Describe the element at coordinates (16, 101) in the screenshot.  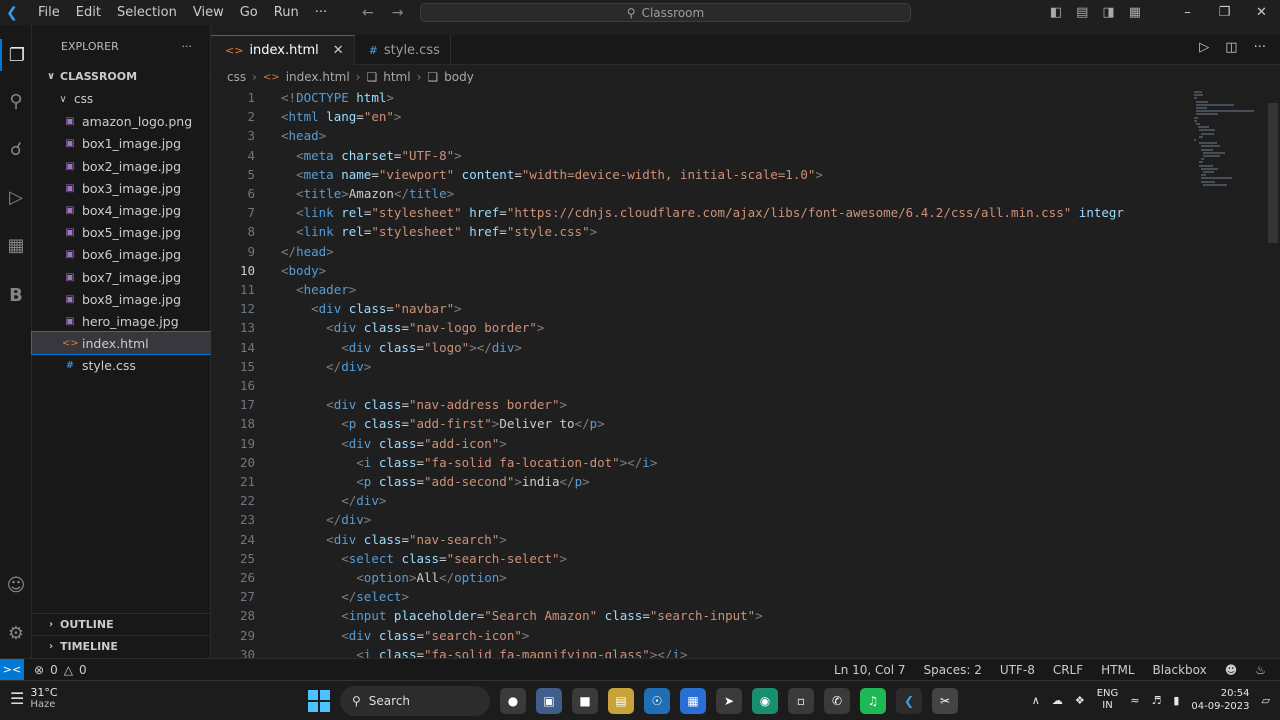
I see `search-icon: ⚲` at that location.